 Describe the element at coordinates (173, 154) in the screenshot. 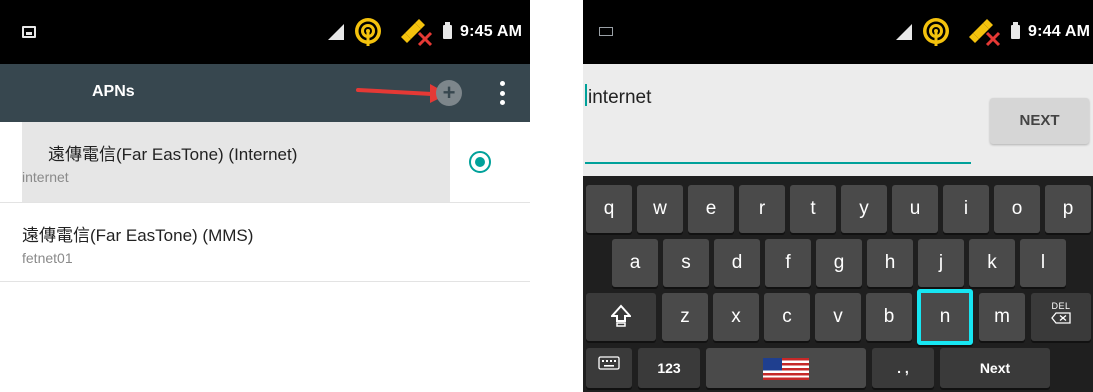

I see `apn-name: 遠傳電信(Far EasTone) (Internet)` at that location.